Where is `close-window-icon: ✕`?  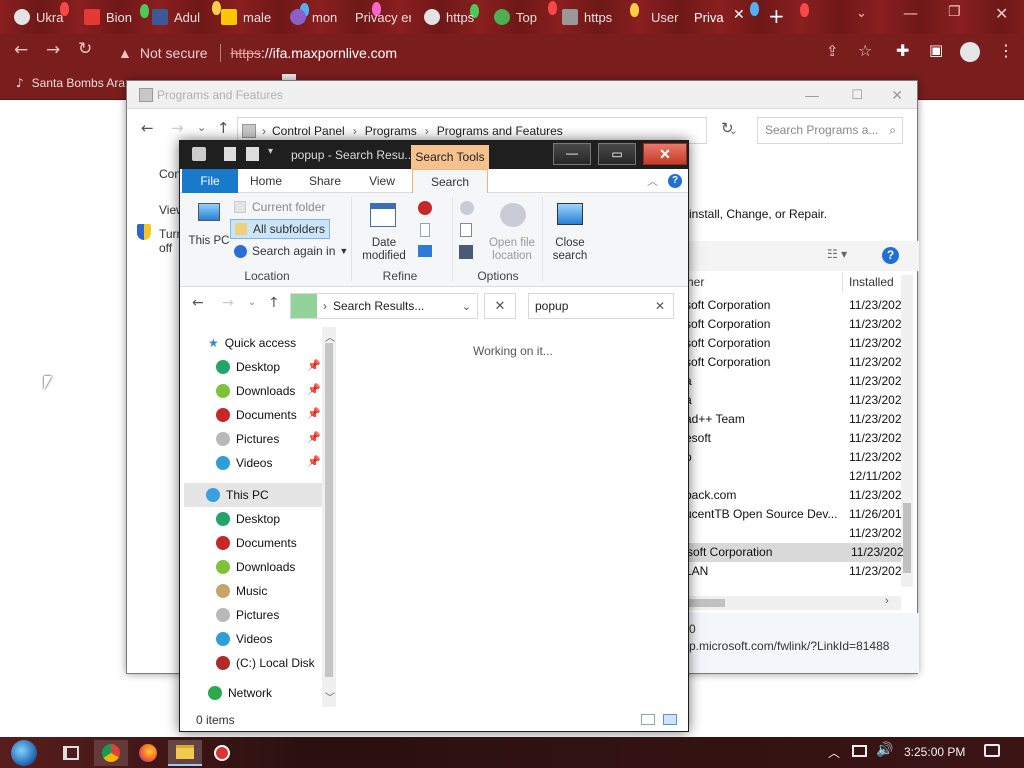 close-window-icon: ✕ is located at coordinates (1001, 13).